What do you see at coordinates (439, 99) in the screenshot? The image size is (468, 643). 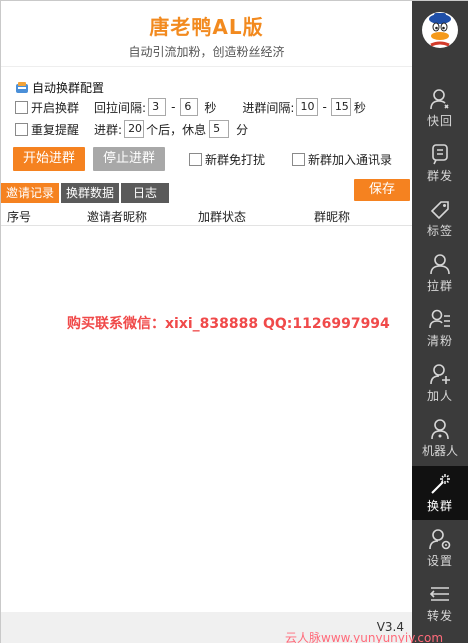 I see `quick-reply-icon` at bounding box center [439, 99].